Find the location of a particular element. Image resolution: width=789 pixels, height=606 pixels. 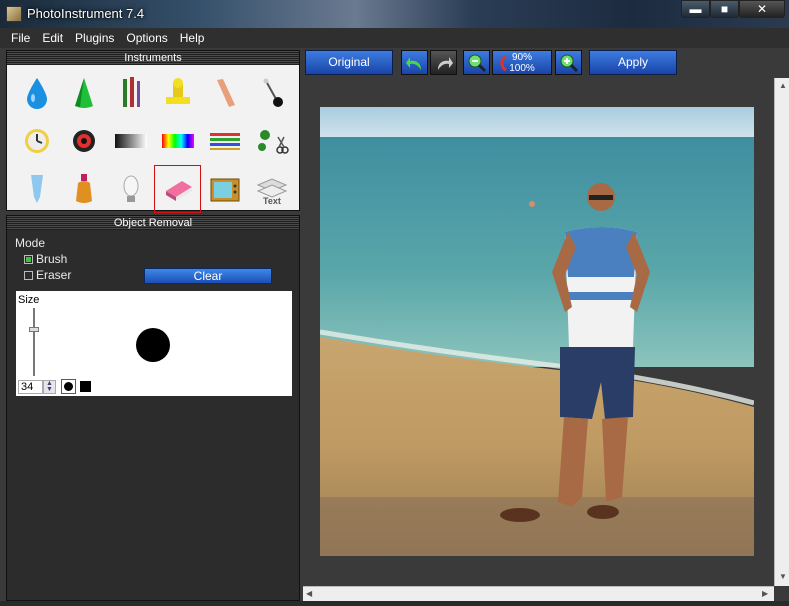

horizontal-scrollbar: ◀ ▶ is located at coordinates (538, 593).